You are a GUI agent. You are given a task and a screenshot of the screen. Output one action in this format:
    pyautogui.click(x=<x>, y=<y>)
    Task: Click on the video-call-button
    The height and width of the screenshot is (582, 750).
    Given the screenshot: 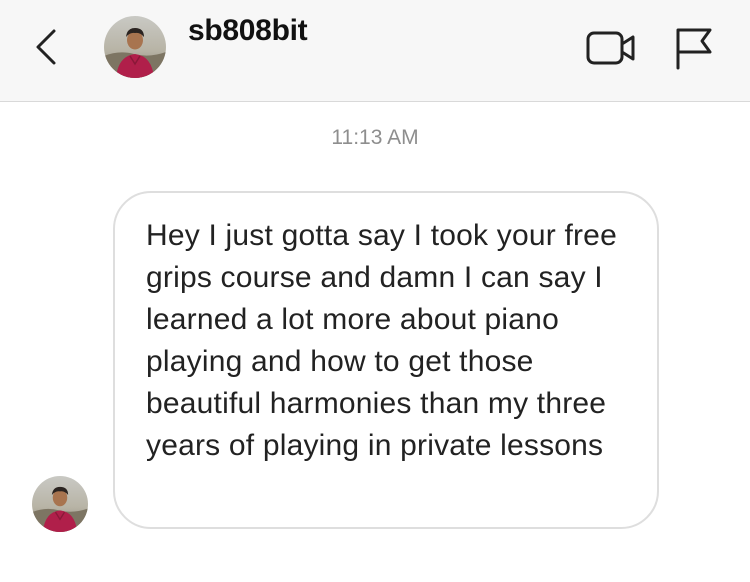 What is the action you would take?
    pyautogui.click(x=612, y=48)
    